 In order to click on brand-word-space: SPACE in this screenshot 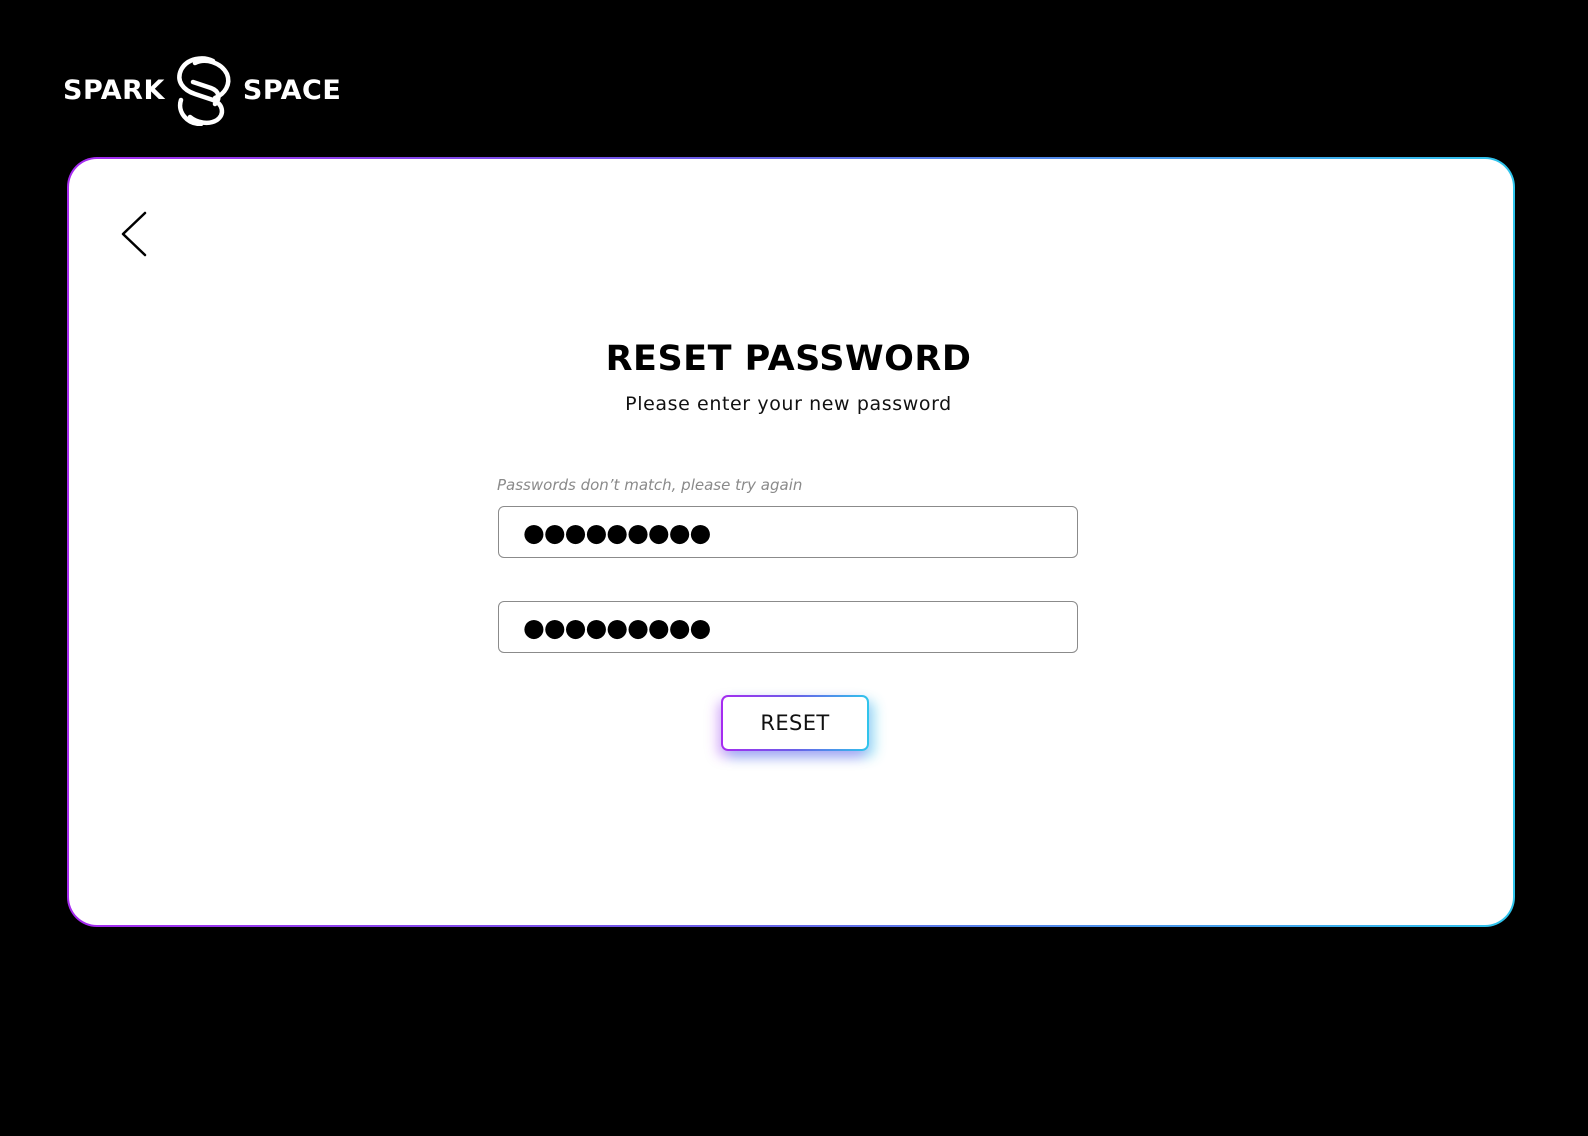, I will do `click(292, 90)`.